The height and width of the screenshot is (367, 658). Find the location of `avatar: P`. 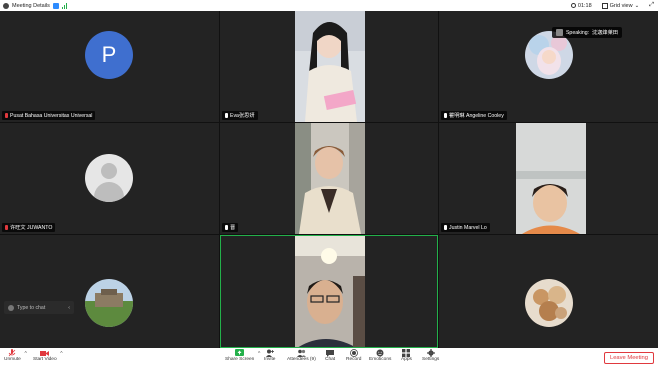

avatar: P is located at coordinates (109, 55).